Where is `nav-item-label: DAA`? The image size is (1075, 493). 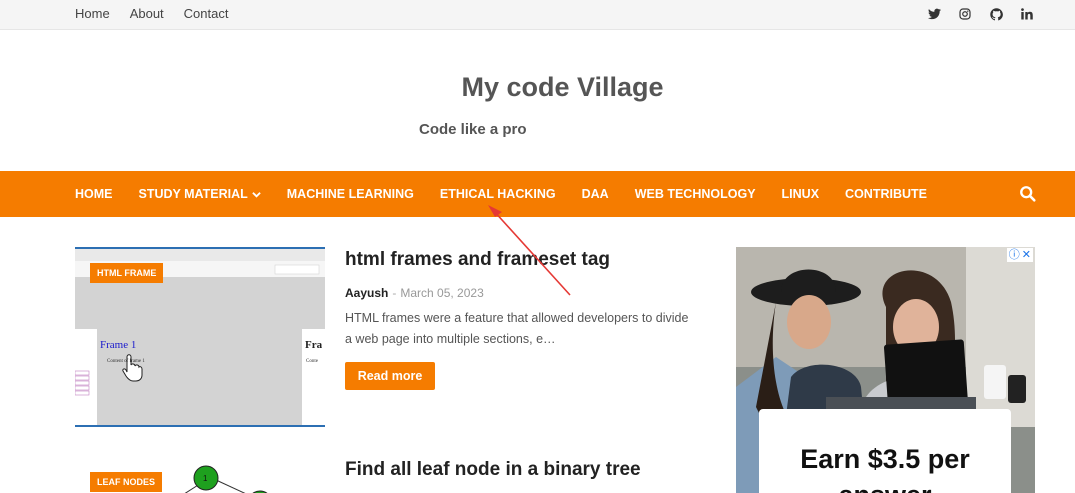 nav-item-label: DAA is located at coordinates (595, 194).